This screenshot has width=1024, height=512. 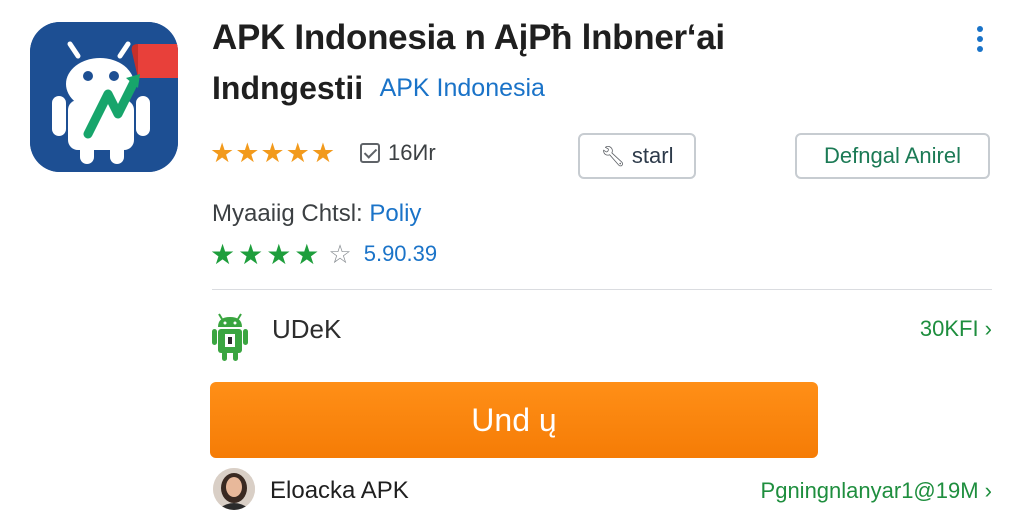 I want to click on update-label: UDeK, so click(x=307, y=329).